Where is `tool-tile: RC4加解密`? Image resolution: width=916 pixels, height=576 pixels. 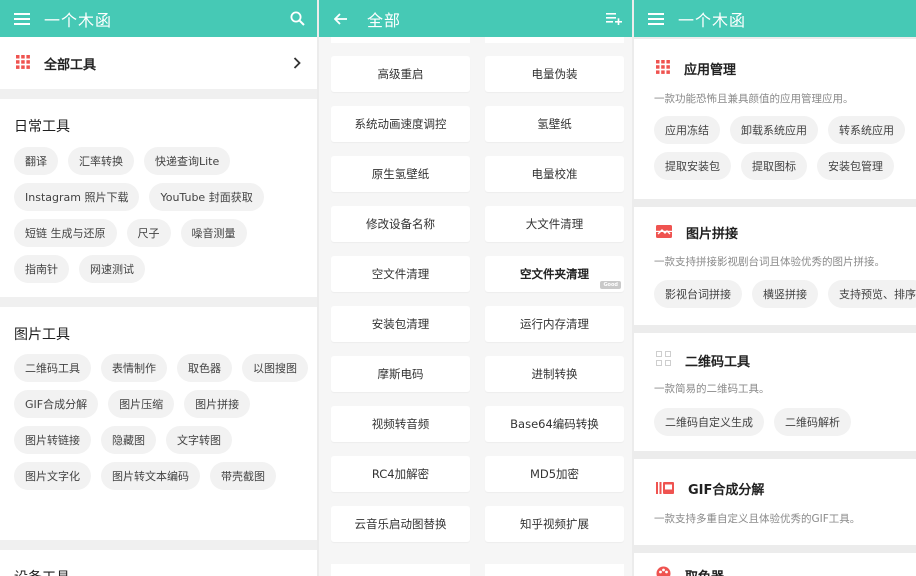 tool-tile: RC4加解密 is located at coordinates (400, 474).